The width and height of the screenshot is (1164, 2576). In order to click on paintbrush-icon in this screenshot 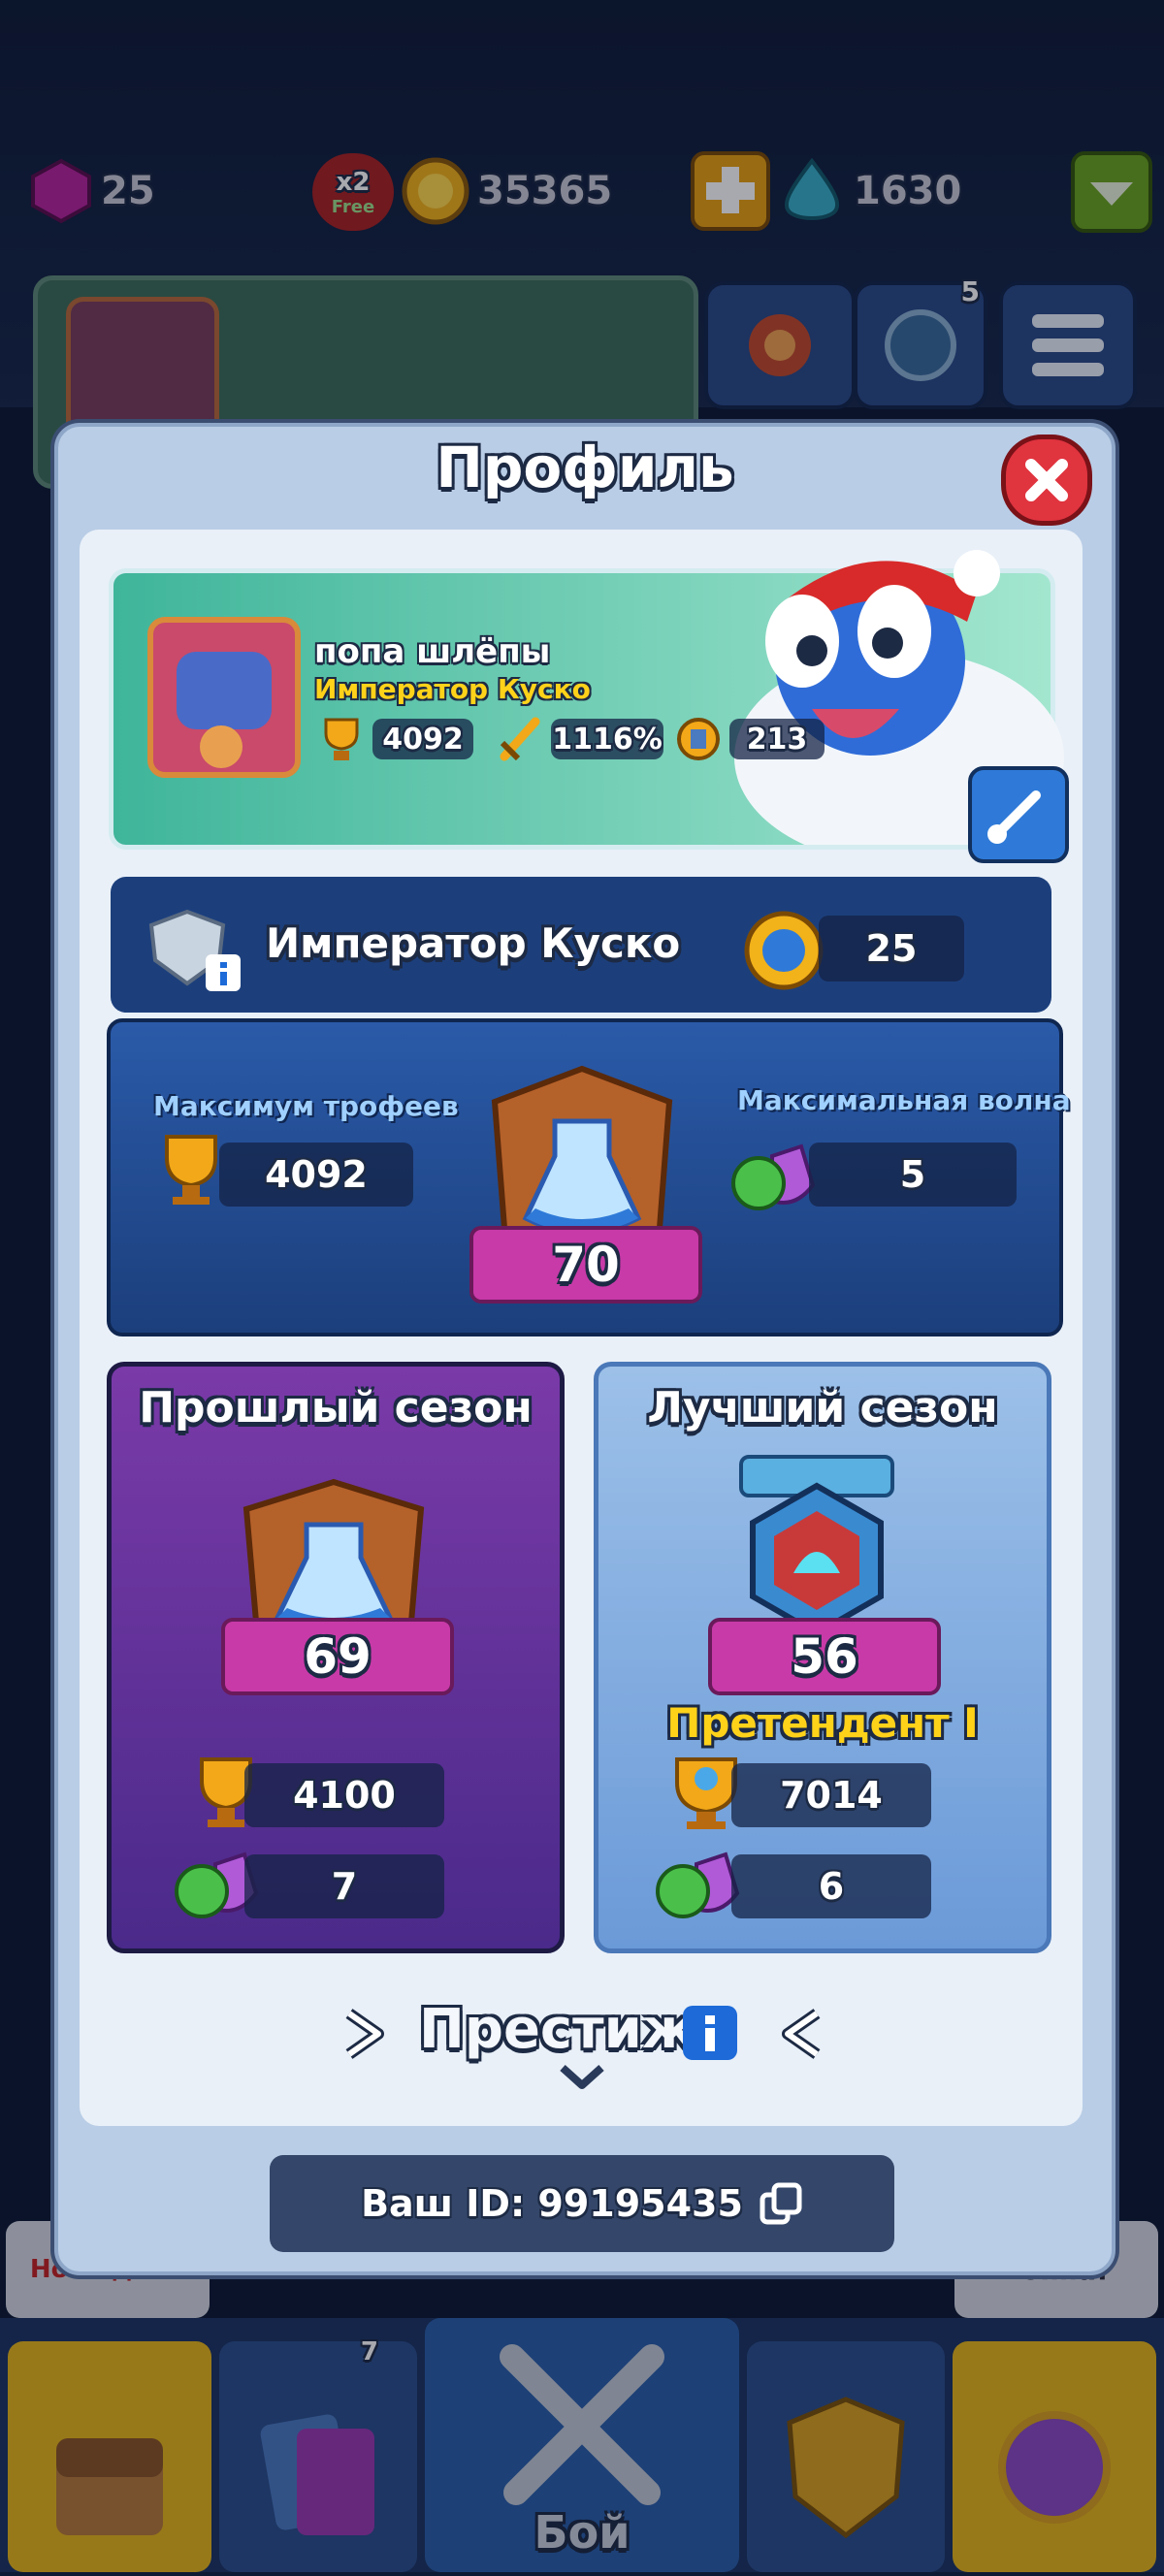, I will do `click(1014, 817)`.